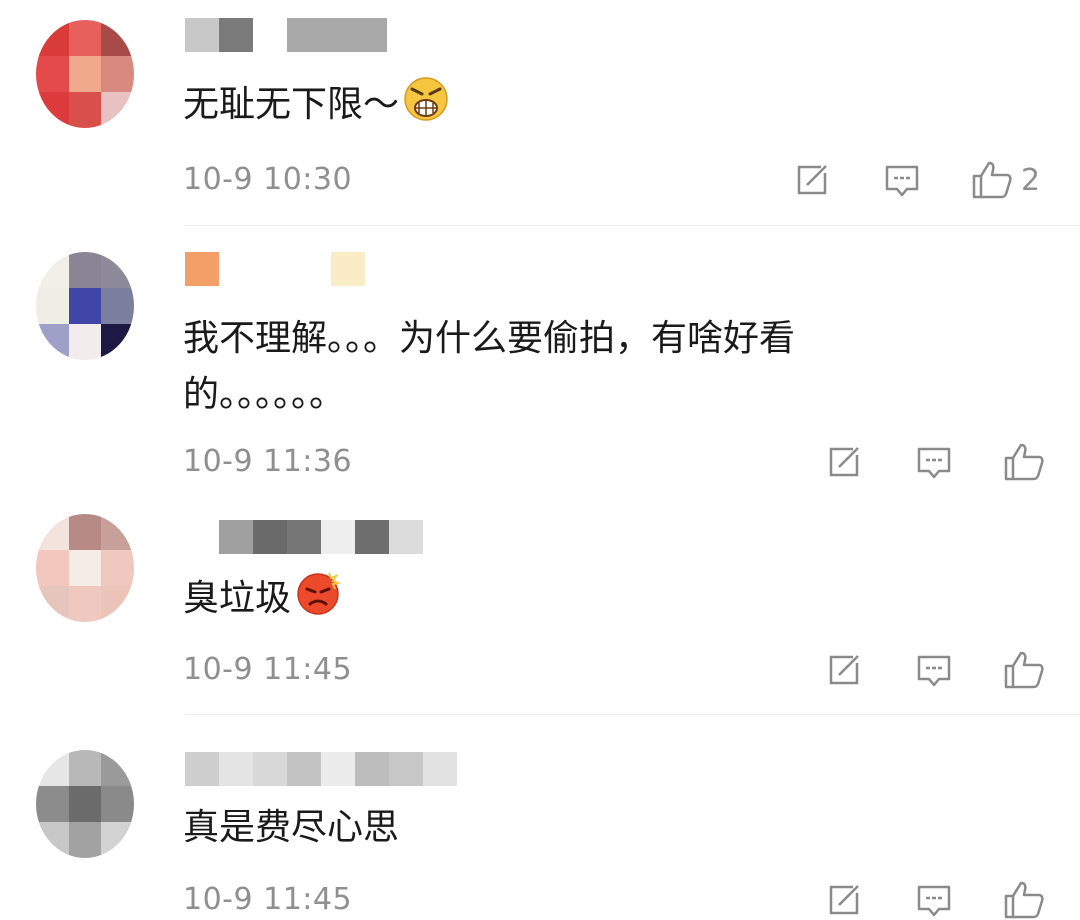 The height and width of the screenshot is (920, 1080). What do you see at coordinates (489, 367) in the screenshot?
I see `comment-text: 我不理解。。。为什么要偷拍，有啥好看 的。。。。。。` at bounding box center [489, 367].